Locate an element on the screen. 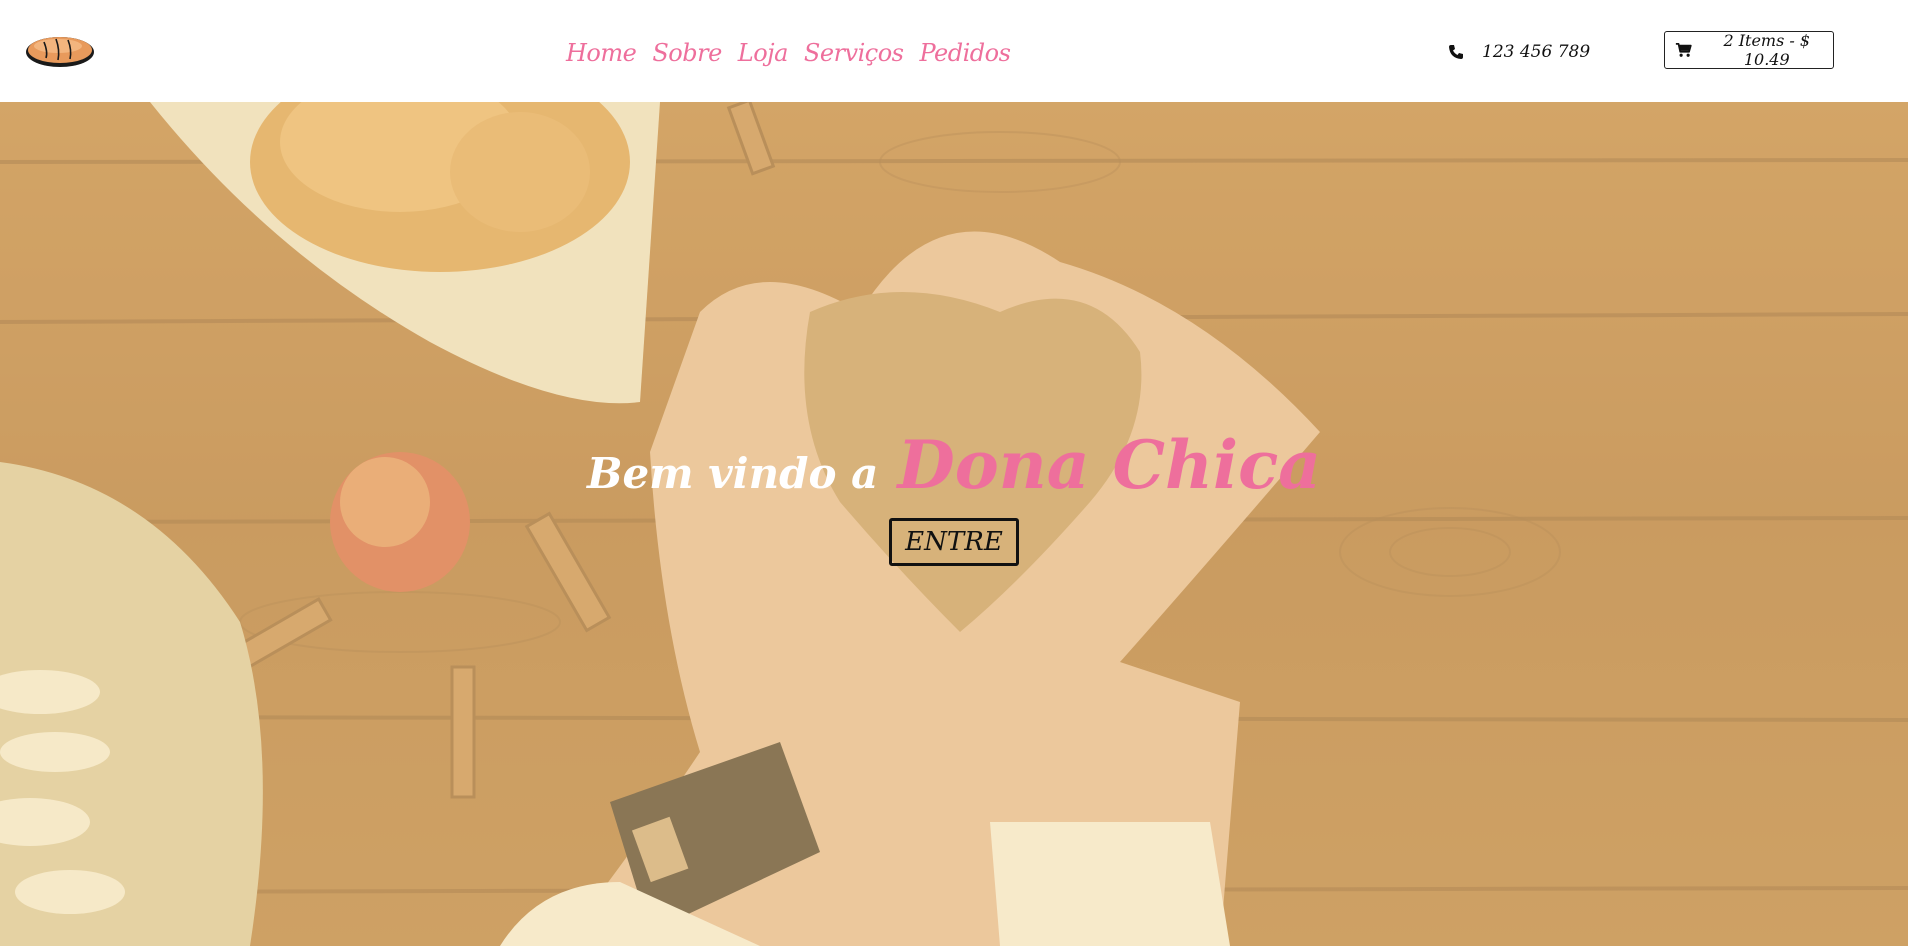 The width and height of the screenshot is (1908, 946). nav-sobre-link: Sobre is located at coordinates (687, 53).